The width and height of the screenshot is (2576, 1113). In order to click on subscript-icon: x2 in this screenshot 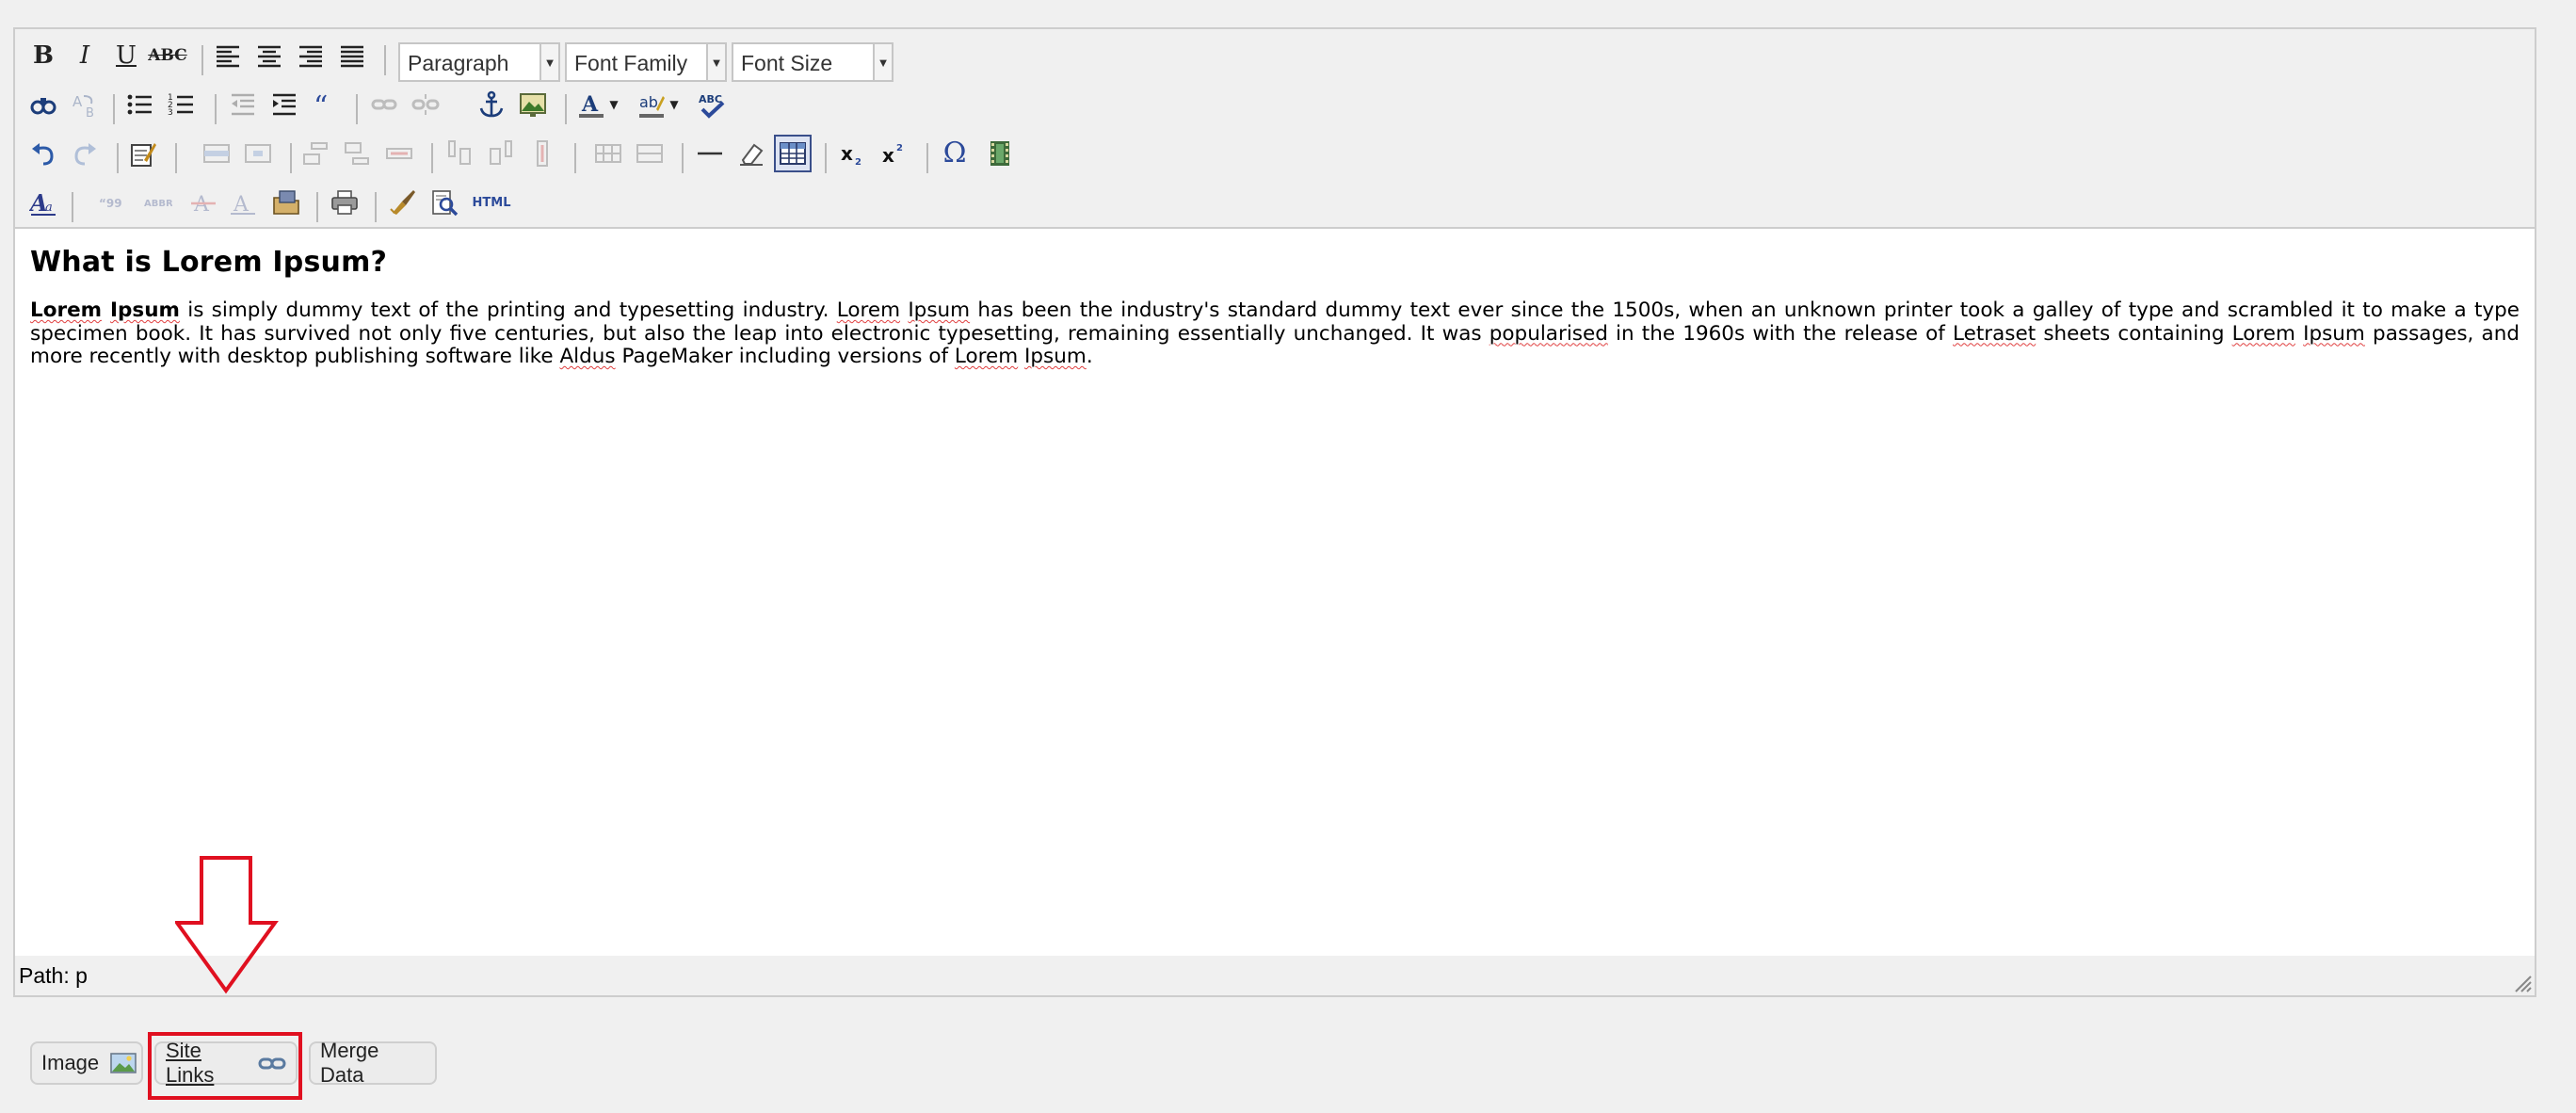, I will do `click(853, 154)`.